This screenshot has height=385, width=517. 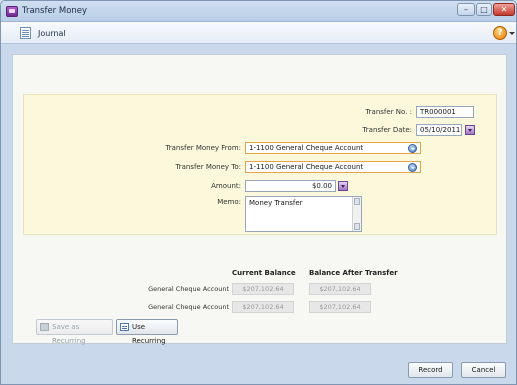 What do you see at coordinates (229, 202) in the screenshot?
I see `memo-label: Memo:` at bounding box center [229, 202].